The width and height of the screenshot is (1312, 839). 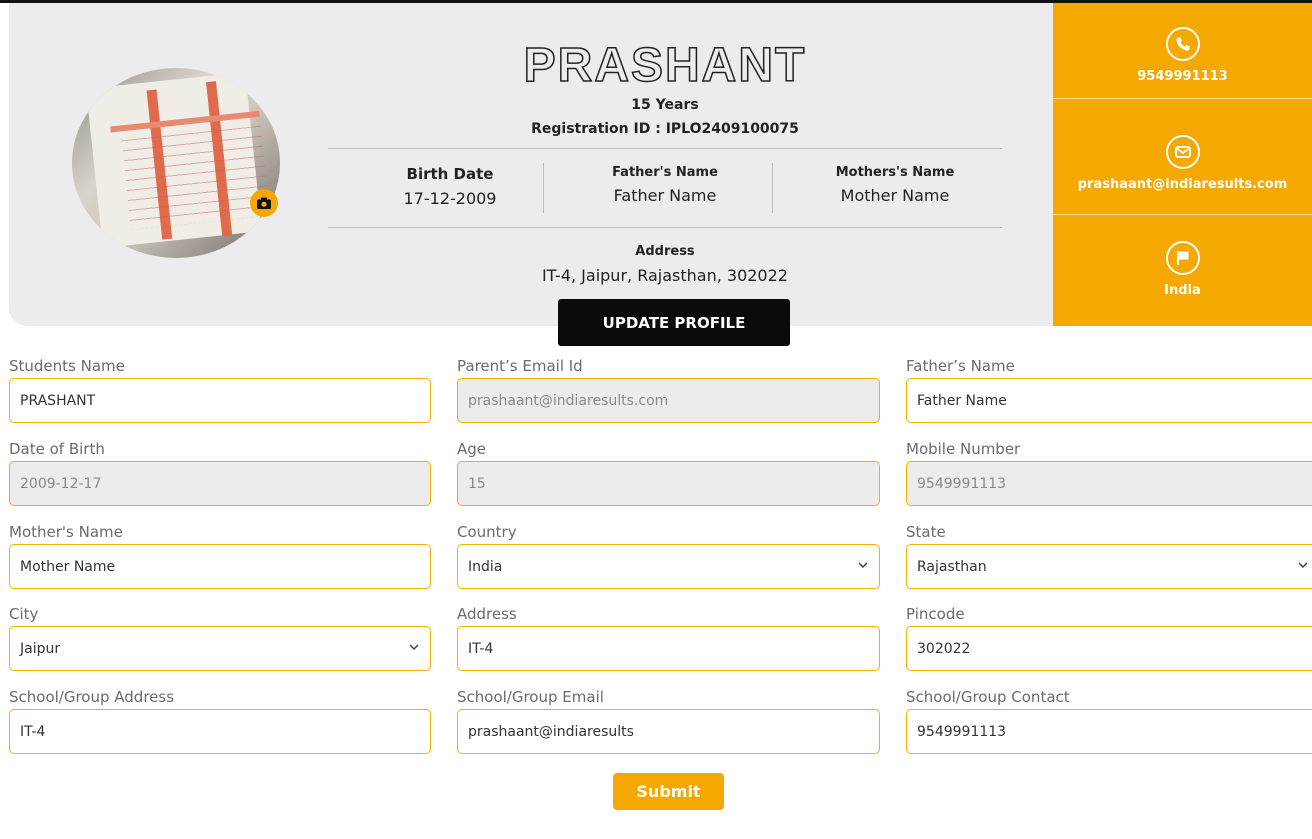 I want to click on school-address-input: IT-4, so click(x=220, y=731).